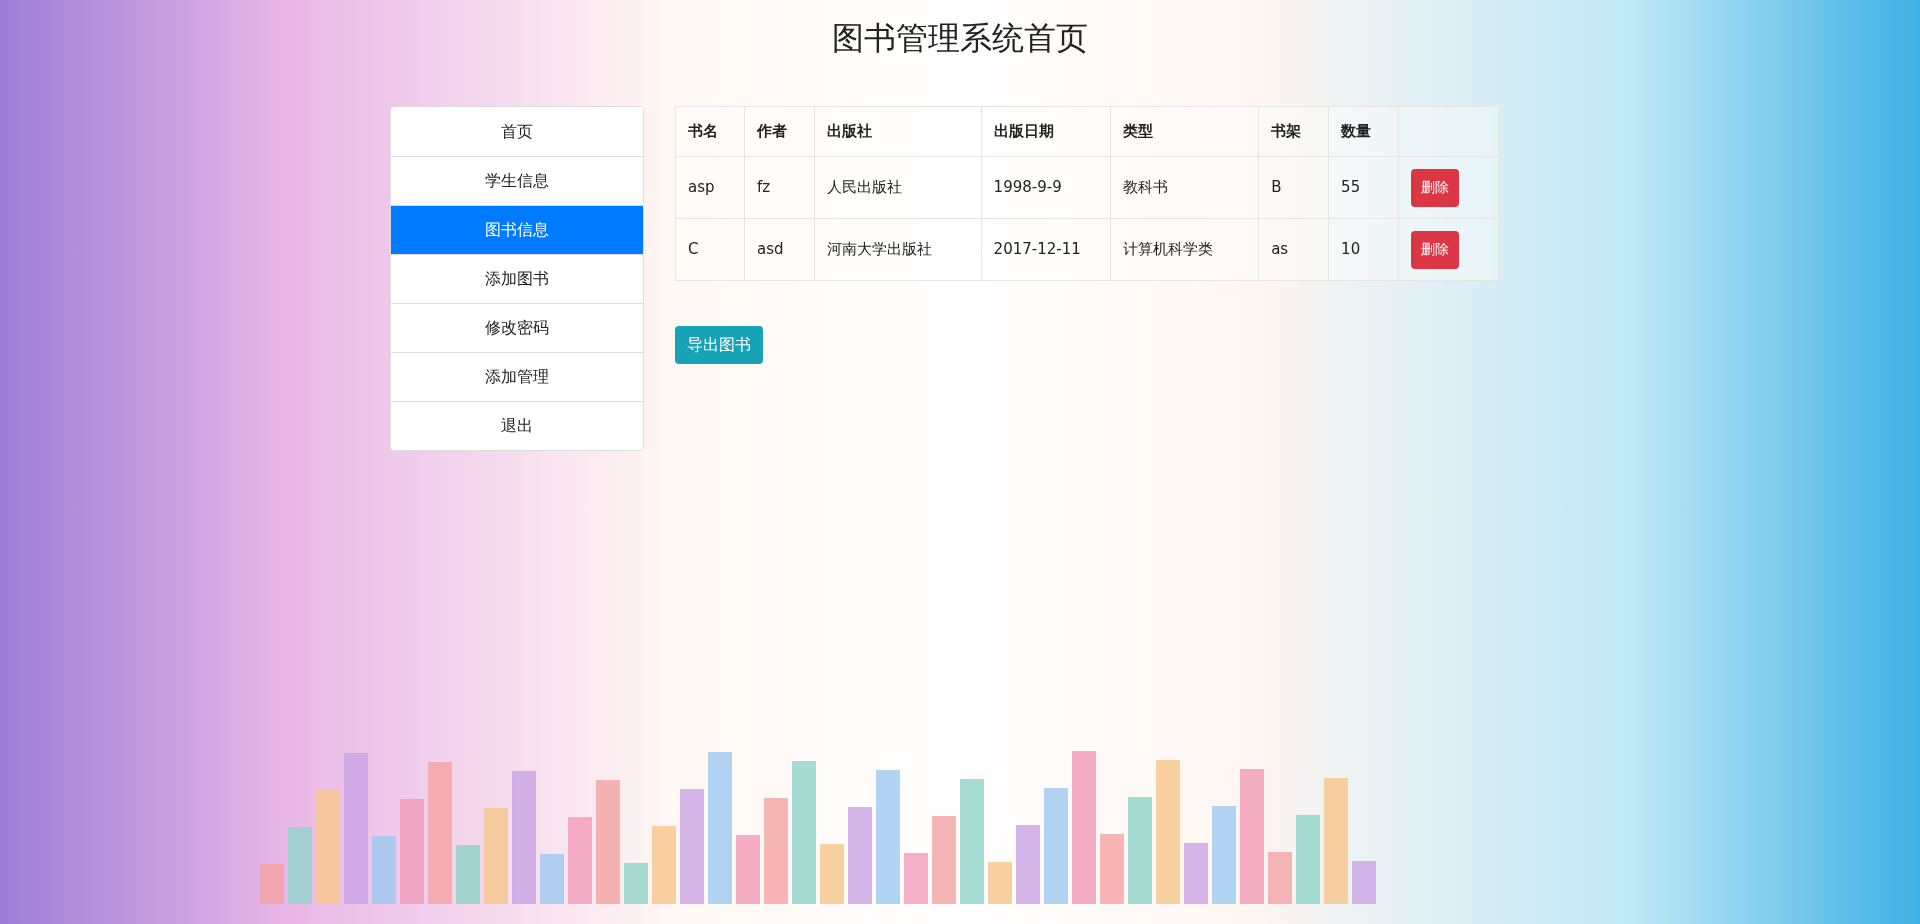 This screenshot has width=1920, height=924. Describe the element at coordinates (517, 229) in the screenshot. I see `sidebar-item: 图书信息` at that location.